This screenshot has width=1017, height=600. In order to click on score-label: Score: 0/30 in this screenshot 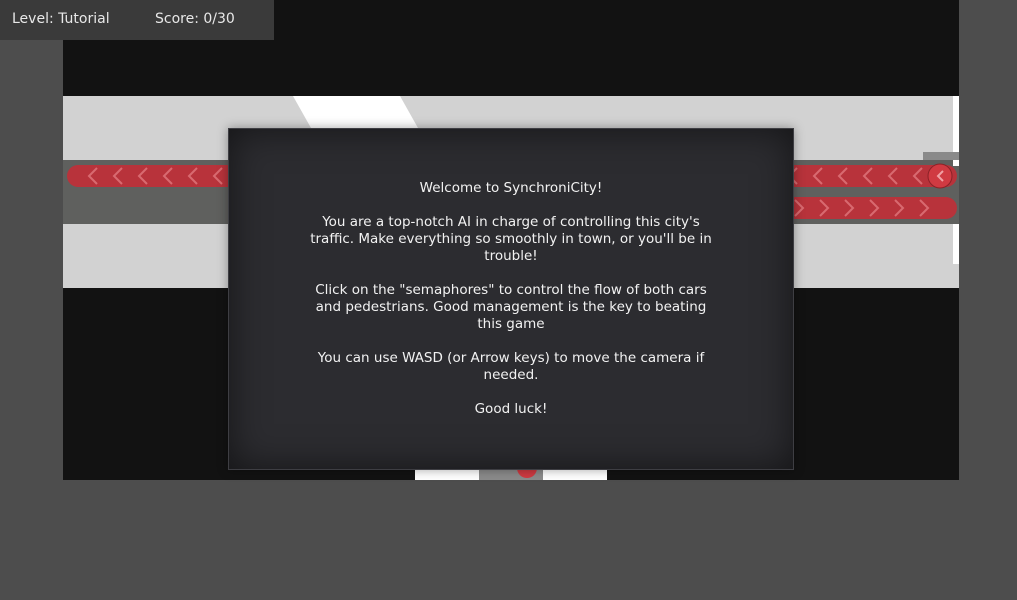, I will do `click(195, 19)`.